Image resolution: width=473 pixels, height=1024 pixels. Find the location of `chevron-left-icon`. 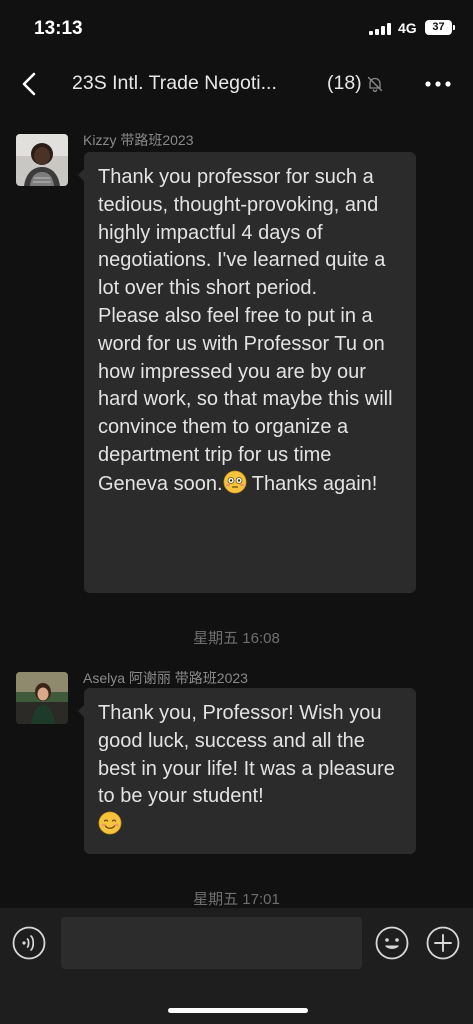

chevron-left-icon is located at coordinates (29, 84).